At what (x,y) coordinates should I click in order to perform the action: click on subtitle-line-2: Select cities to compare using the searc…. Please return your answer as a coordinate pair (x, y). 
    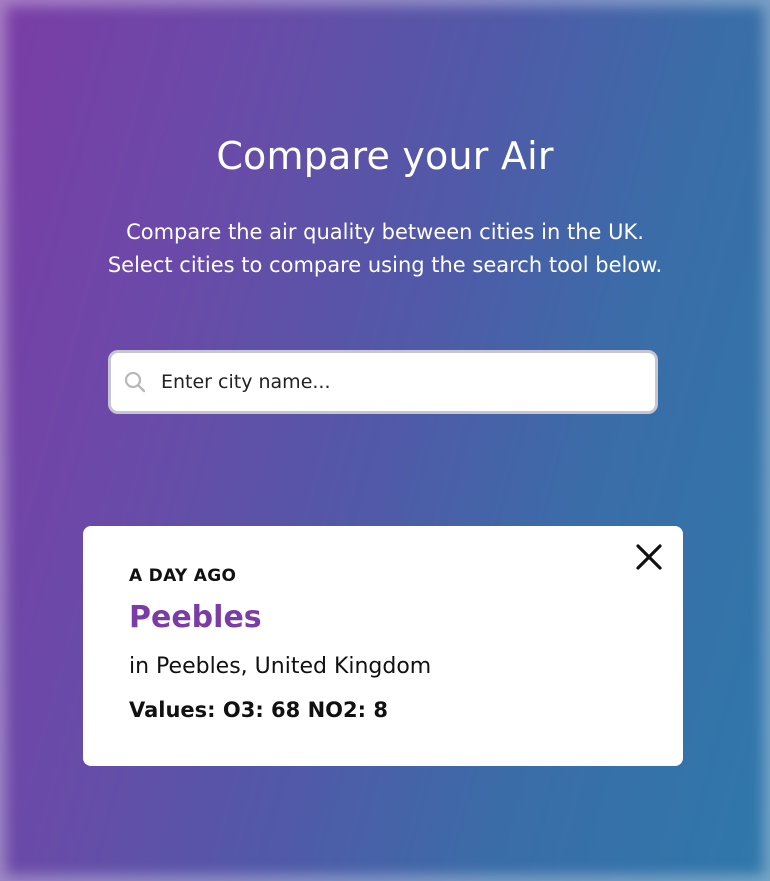
    Looking at the image, I should click on (385, 265).